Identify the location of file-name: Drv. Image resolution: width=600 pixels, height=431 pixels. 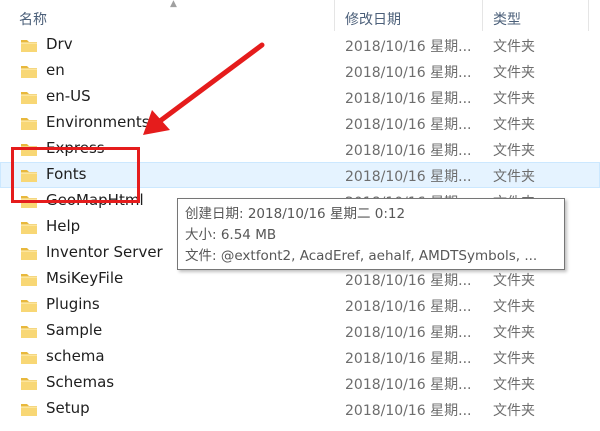
(59, 44).